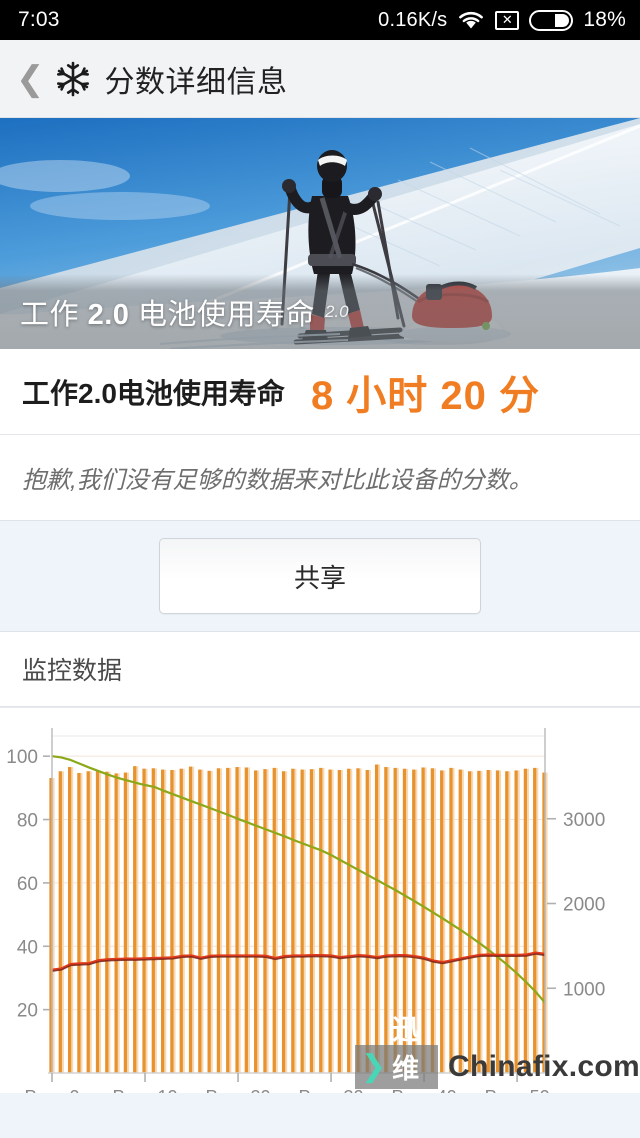 This screenshot has height=1138, width=640. Describe the element at coordinates (551, 20) in the screenshot. I see `battery-icon` at that location.